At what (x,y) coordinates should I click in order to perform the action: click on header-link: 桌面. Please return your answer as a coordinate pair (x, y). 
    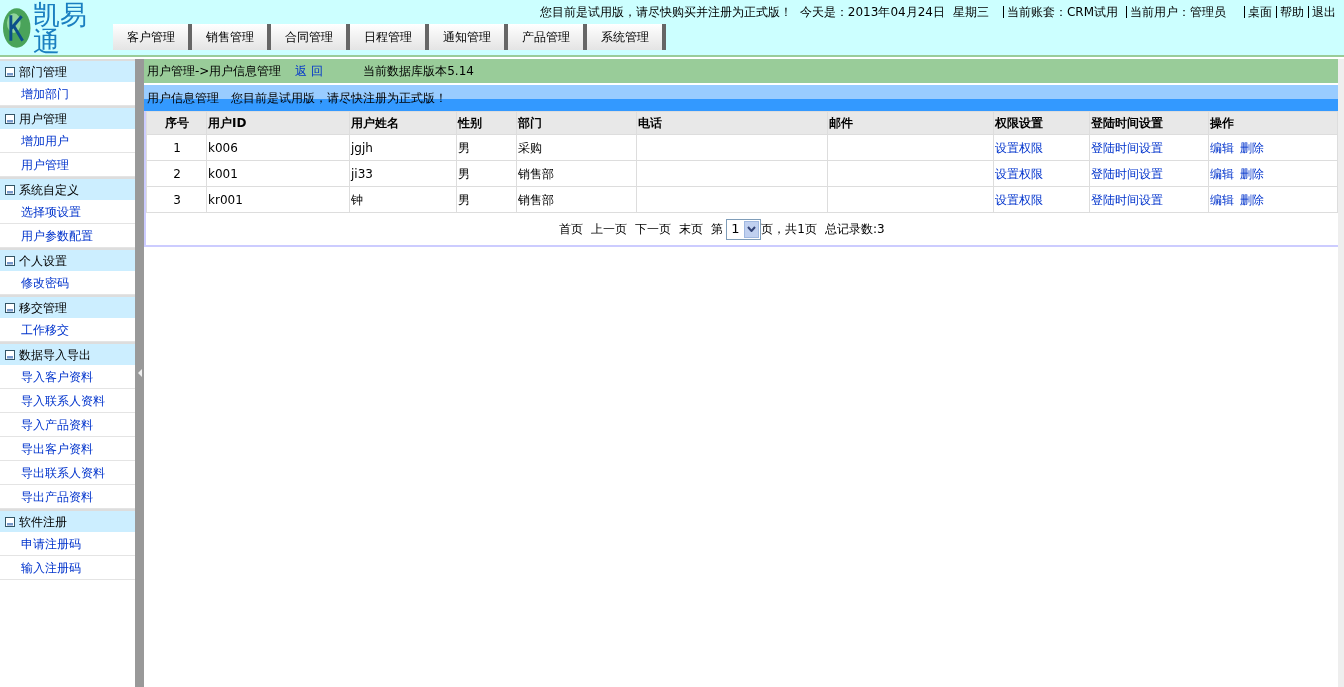
    Looking at the image, I should click on (1258, 12).